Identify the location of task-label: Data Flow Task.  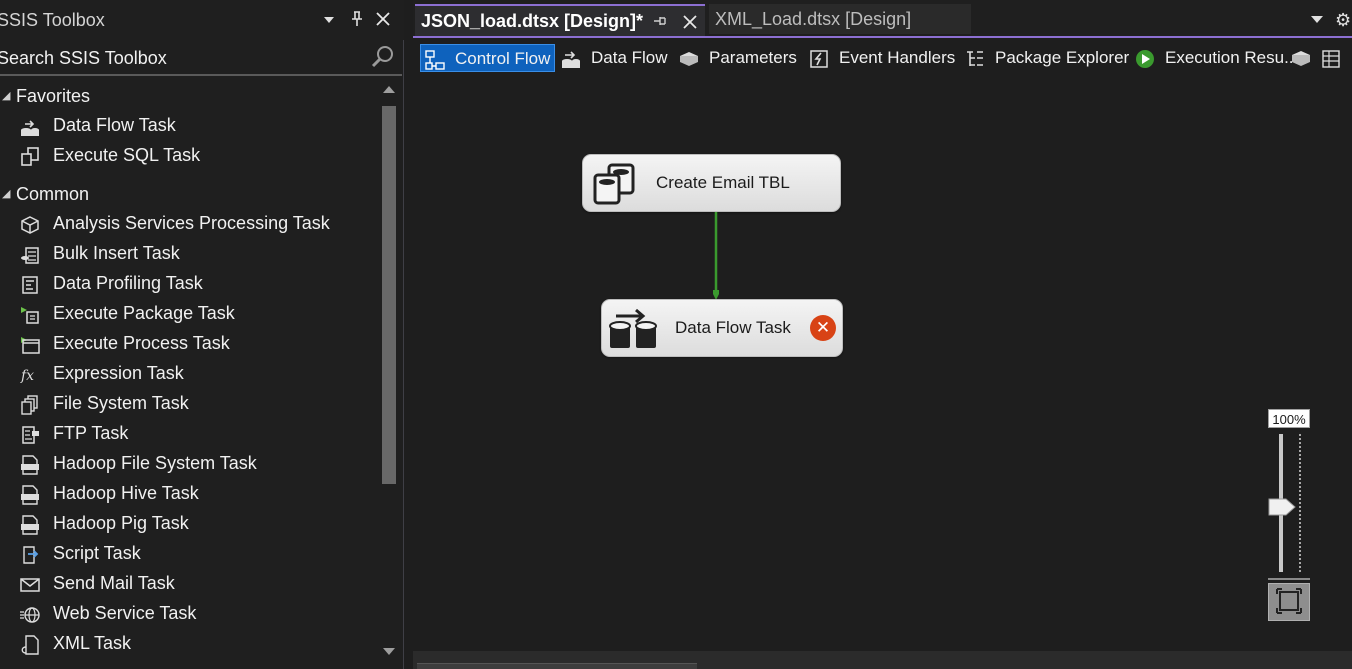
(733, 327).